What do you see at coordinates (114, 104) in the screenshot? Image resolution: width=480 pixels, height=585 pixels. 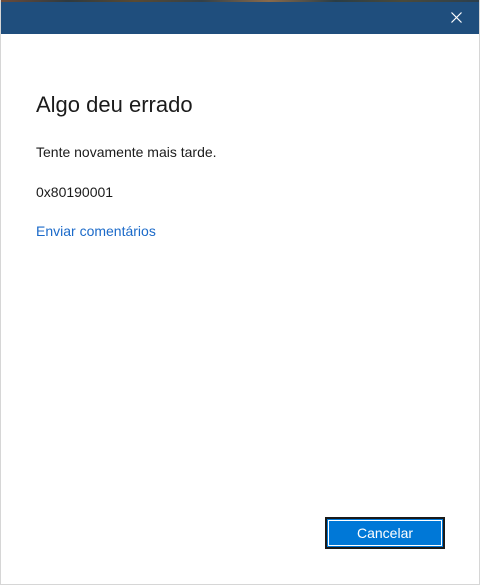 I see `page-title: Algo deu errado` at bounding box center [114, 104].